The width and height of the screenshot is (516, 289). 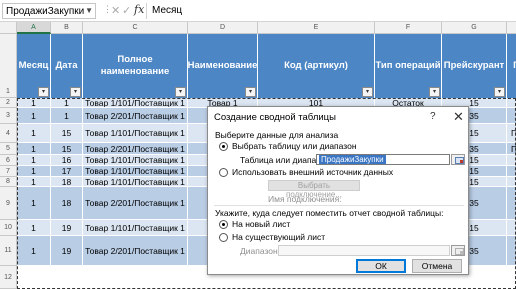 What do you see at coordinates (126, 10) in the screenshot?
I see `check-icon: ✓` at bounding box center [126, 10].